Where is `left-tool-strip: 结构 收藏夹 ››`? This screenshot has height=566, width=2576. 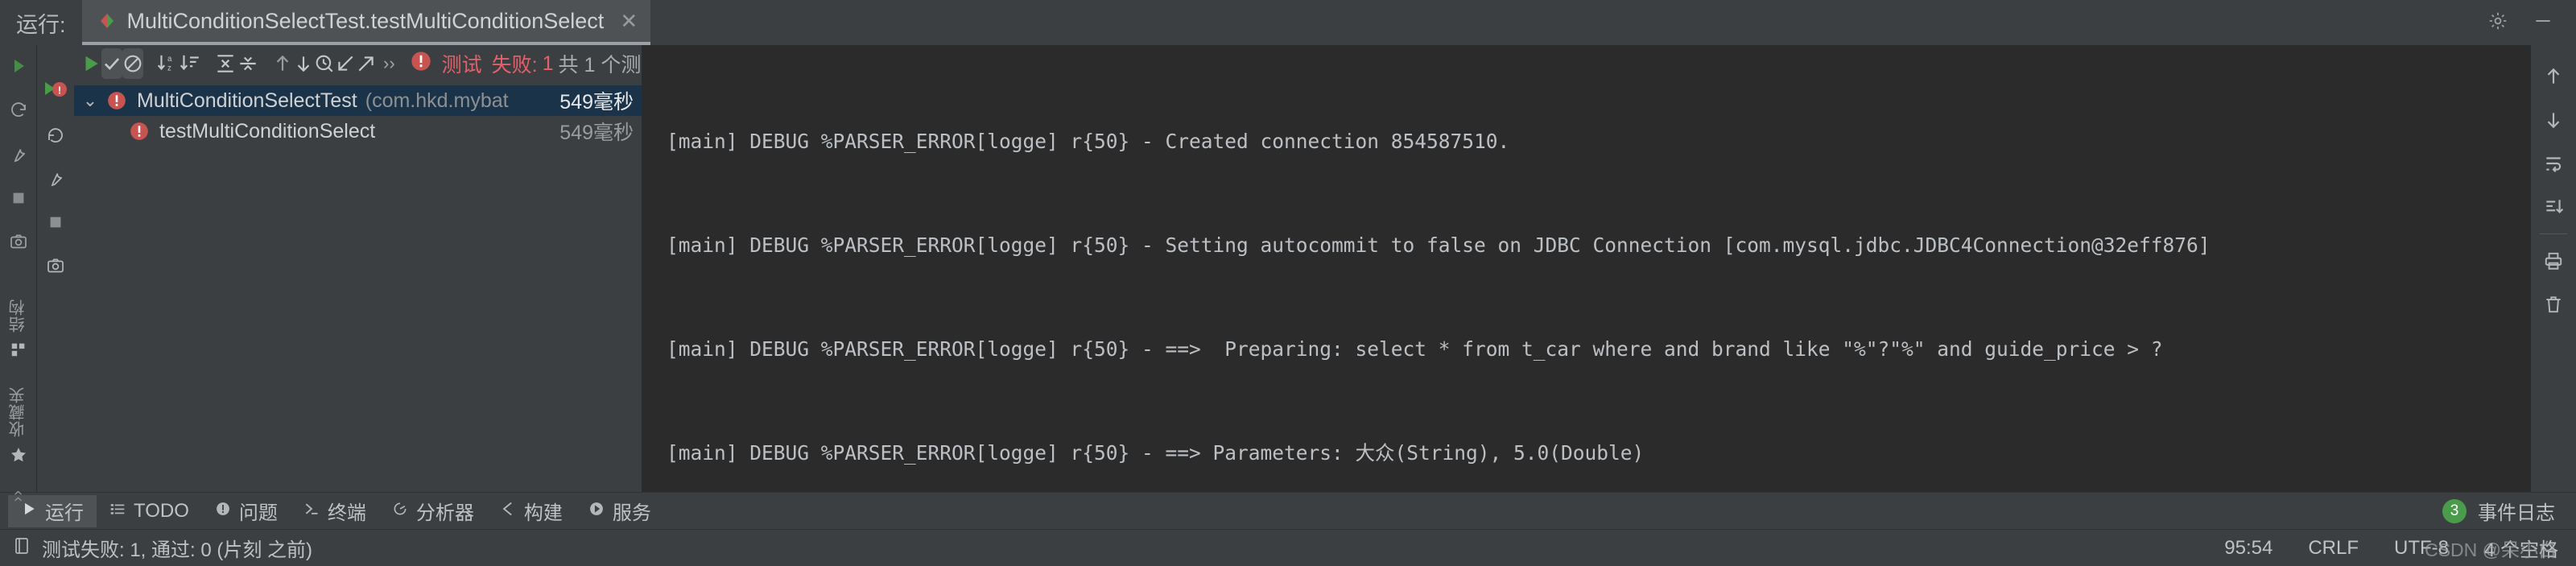
left-tool-strip: 结构 收藏夹 ›› is located at coordinates (18, 273).